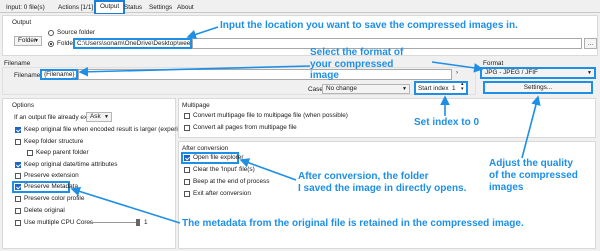 The width and height of the screenshot is (600, 251). I want to click on arrow-metadata, so click(125, 205).